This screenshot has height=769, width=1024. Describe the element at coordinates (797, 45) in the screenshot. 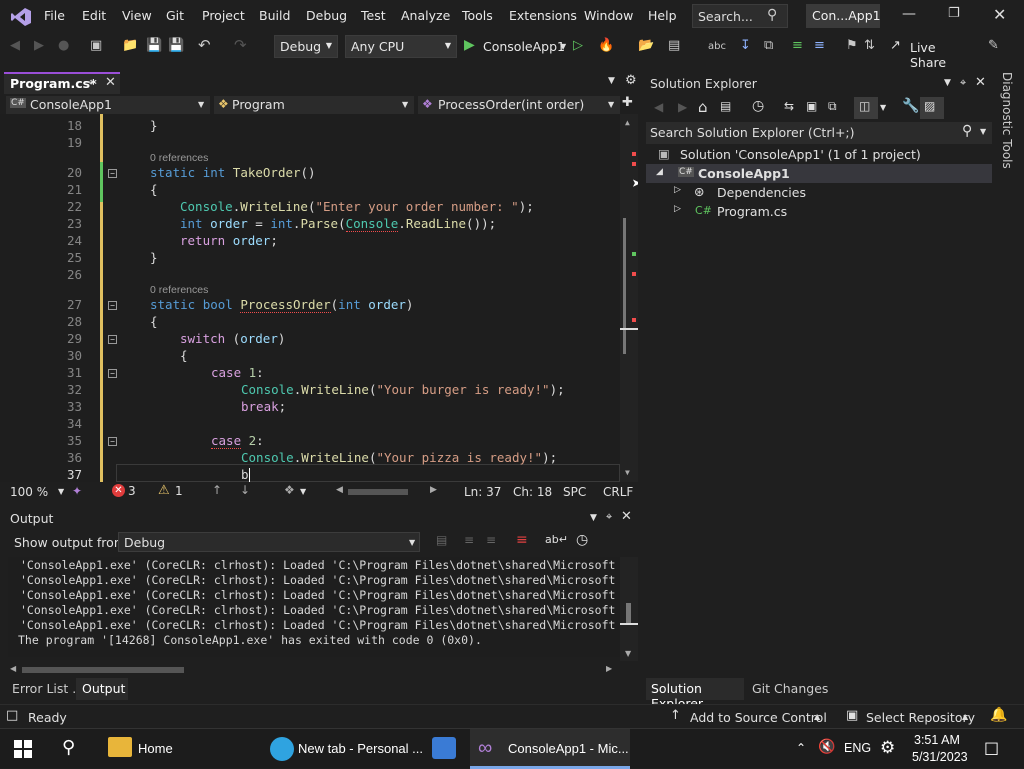

I see `comment-icon: ≡` at that location.